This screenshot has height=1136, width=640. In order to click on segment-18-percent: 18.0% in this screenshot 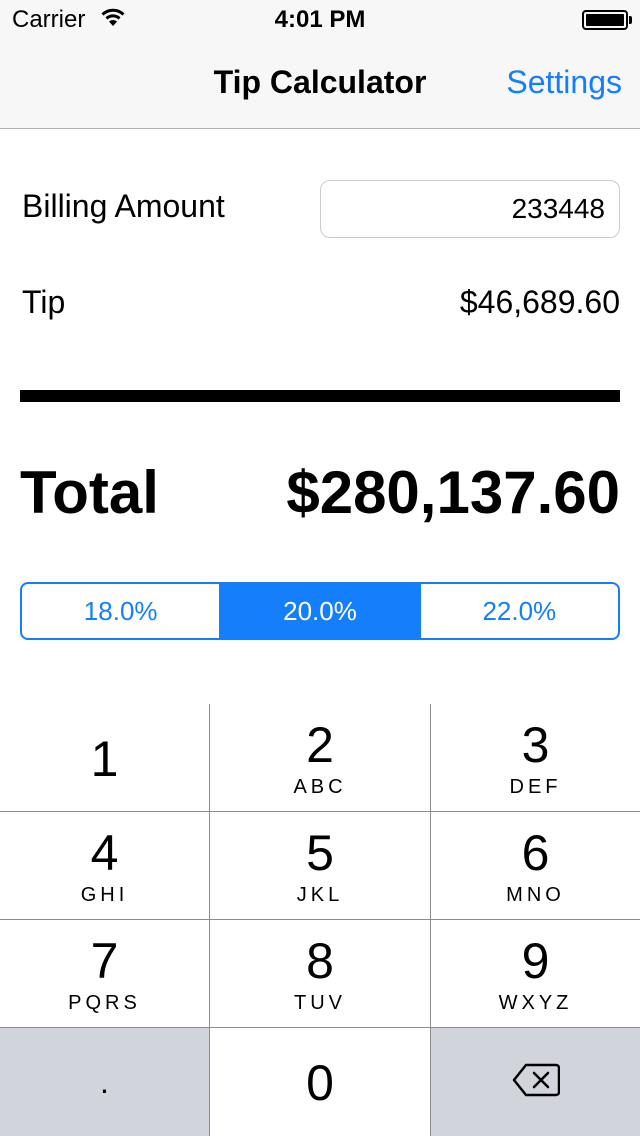, I will do `click(120, 611)`.